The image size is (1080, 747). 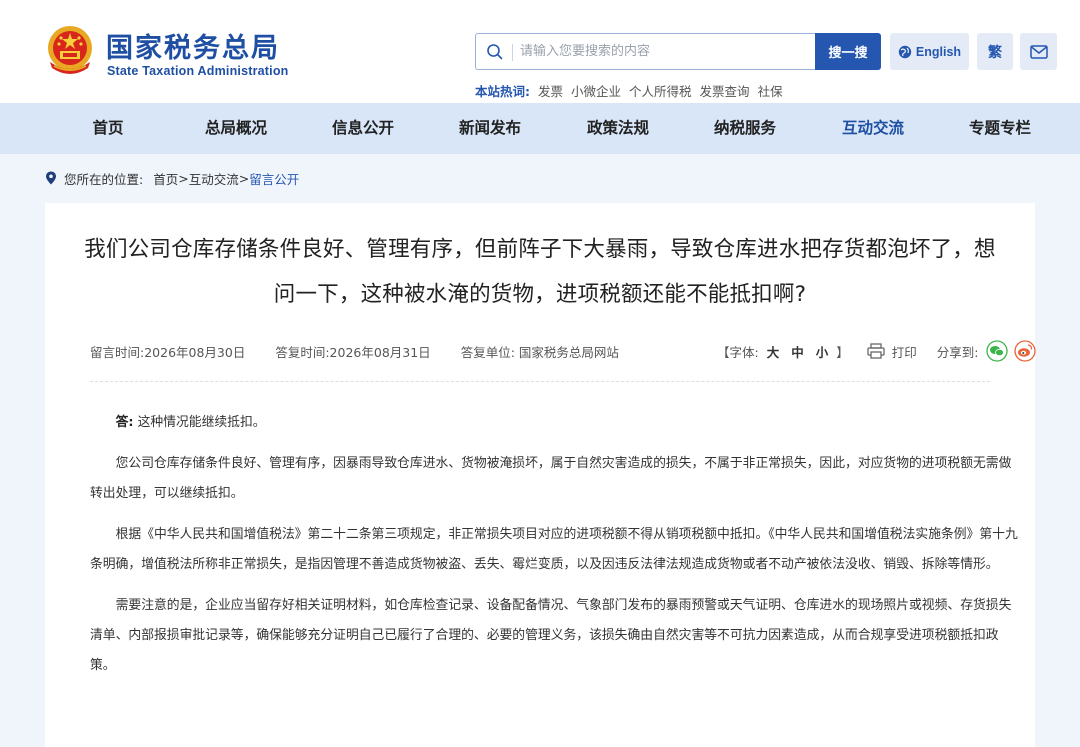 I want to click on english-button: English, so click(x=929, y=51).